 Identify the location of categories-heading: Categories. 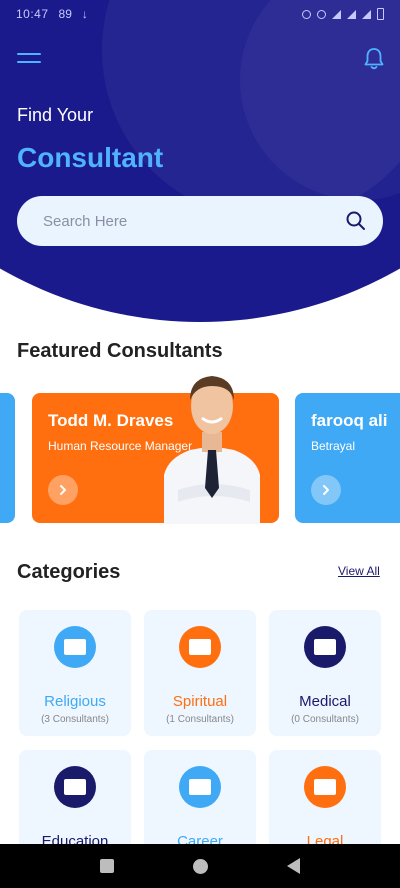
(69, 572).